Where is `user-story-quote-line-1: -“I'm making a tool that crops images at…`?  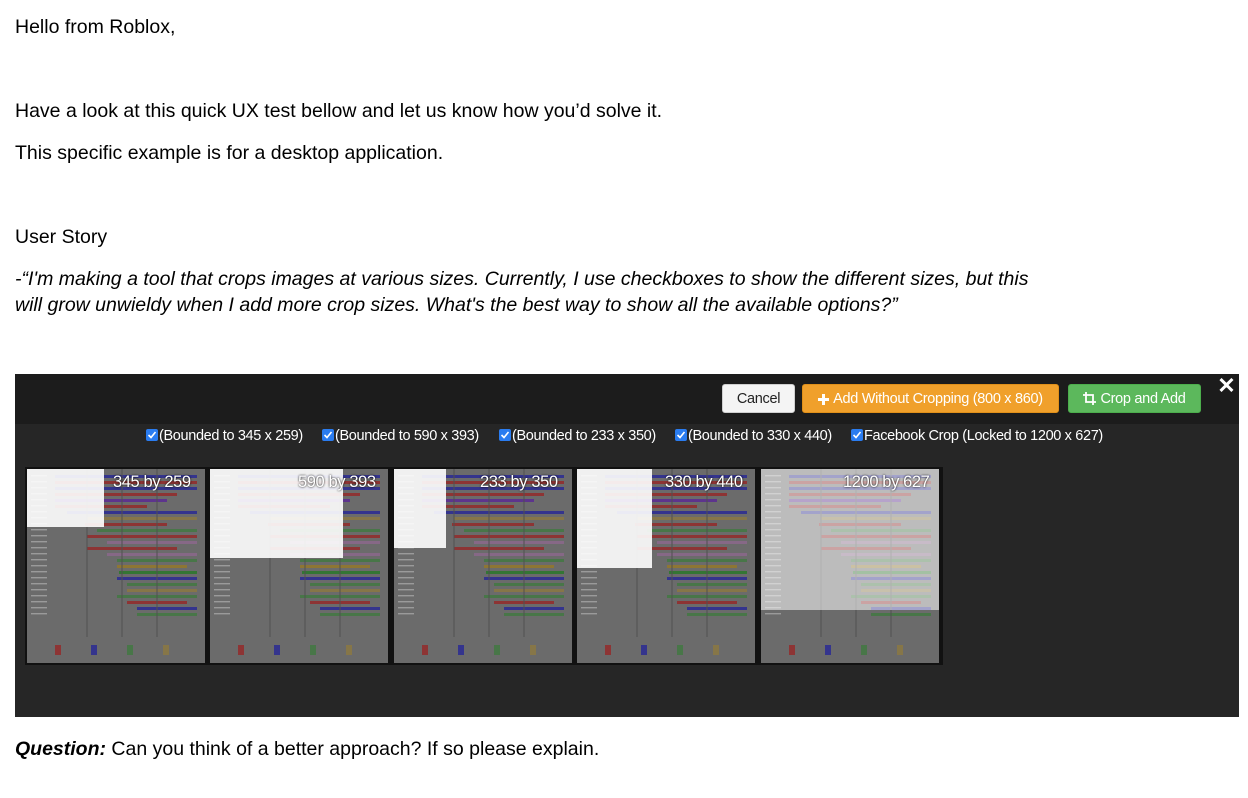
user-story-quote-line-1: -“I'm making a tool that crops images at… is located at coordinates (522, 279).